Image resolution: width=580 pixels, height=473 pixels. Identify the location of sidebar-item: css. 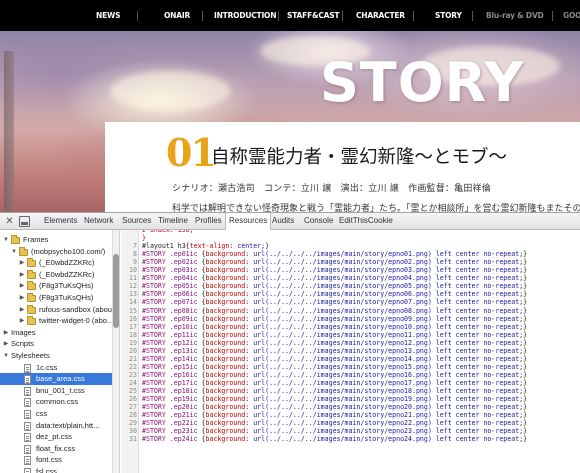
(56, 414).